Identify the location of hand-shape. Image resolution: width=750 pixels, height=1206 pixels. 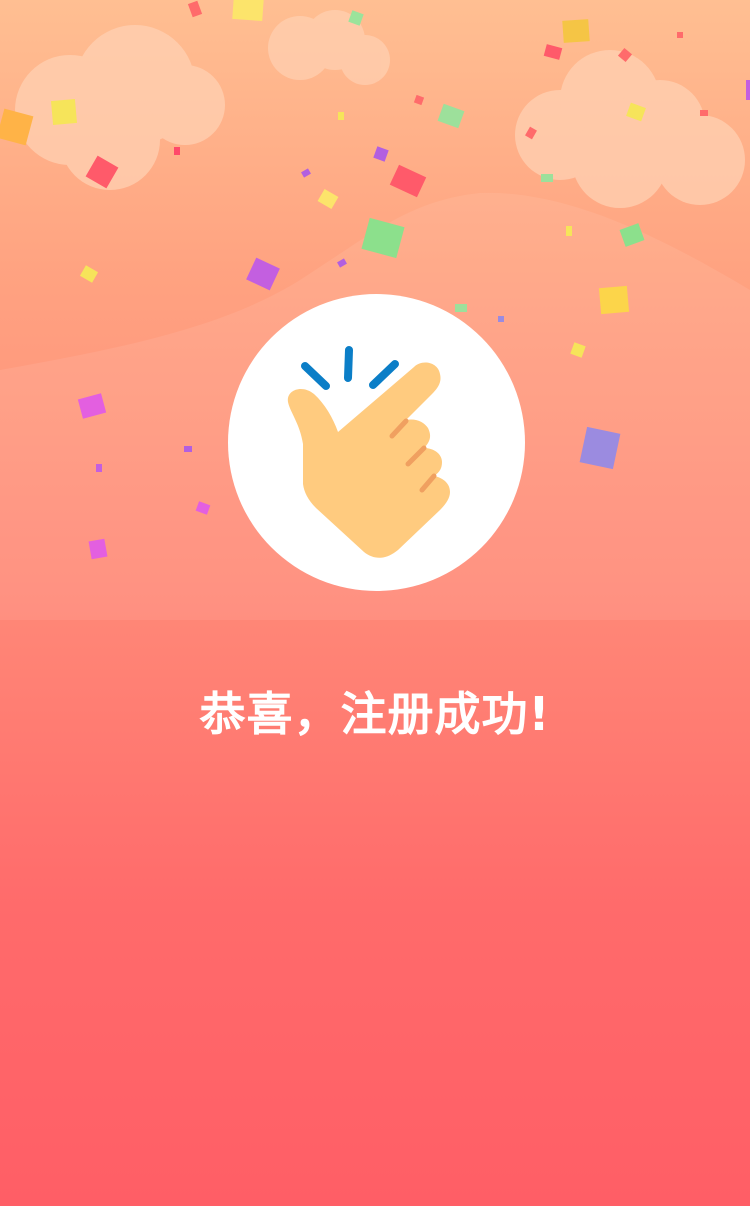
(368, 460).